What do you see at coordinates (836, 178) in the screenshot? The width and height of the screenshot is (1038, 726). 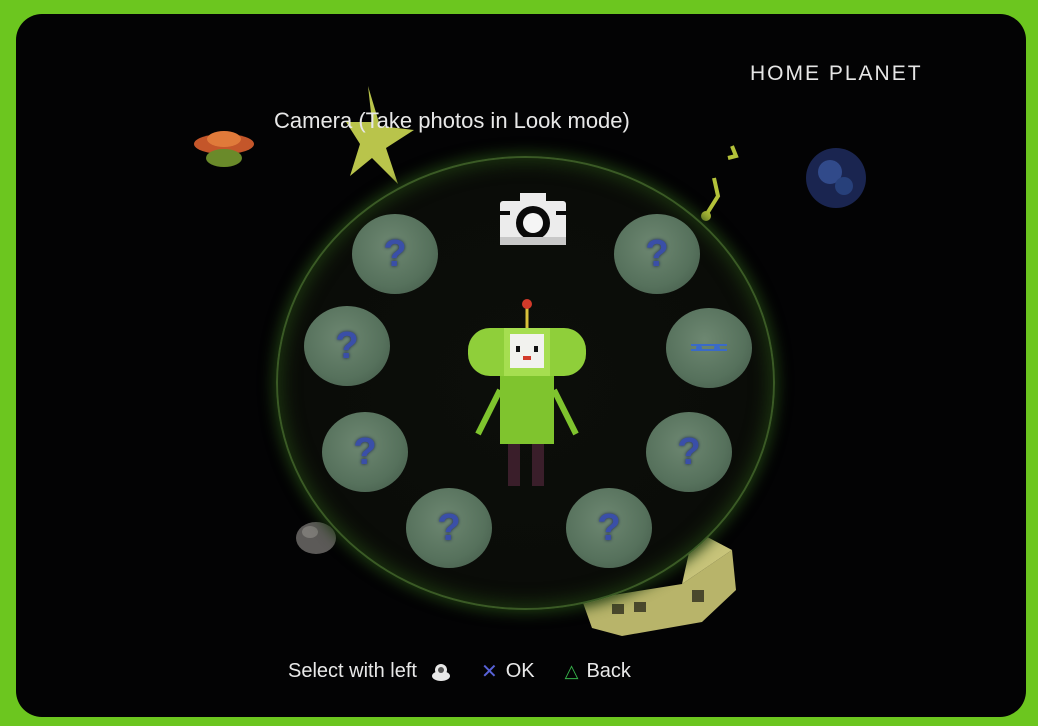 I see `earth-decoration` at bounding box center [836, 178].